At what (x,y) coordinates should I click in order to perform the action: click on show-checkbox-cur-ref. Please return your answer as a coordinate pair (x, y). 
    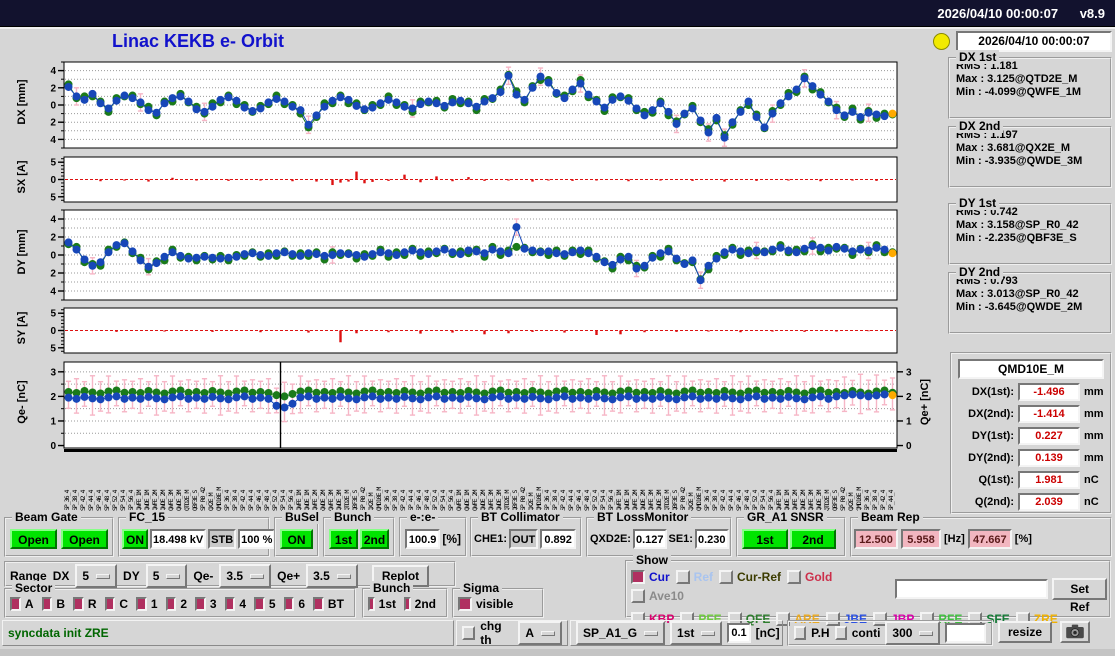
    Looking at the image, I should click on (726, 577).